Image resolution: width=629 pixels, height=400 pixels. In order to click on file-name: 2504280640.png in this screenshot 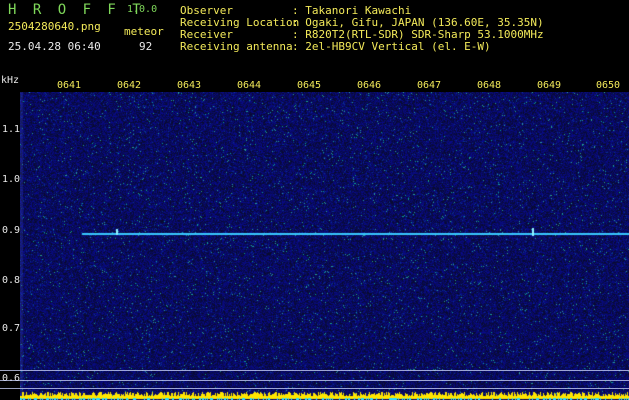, I will do `click(54, 26)`.